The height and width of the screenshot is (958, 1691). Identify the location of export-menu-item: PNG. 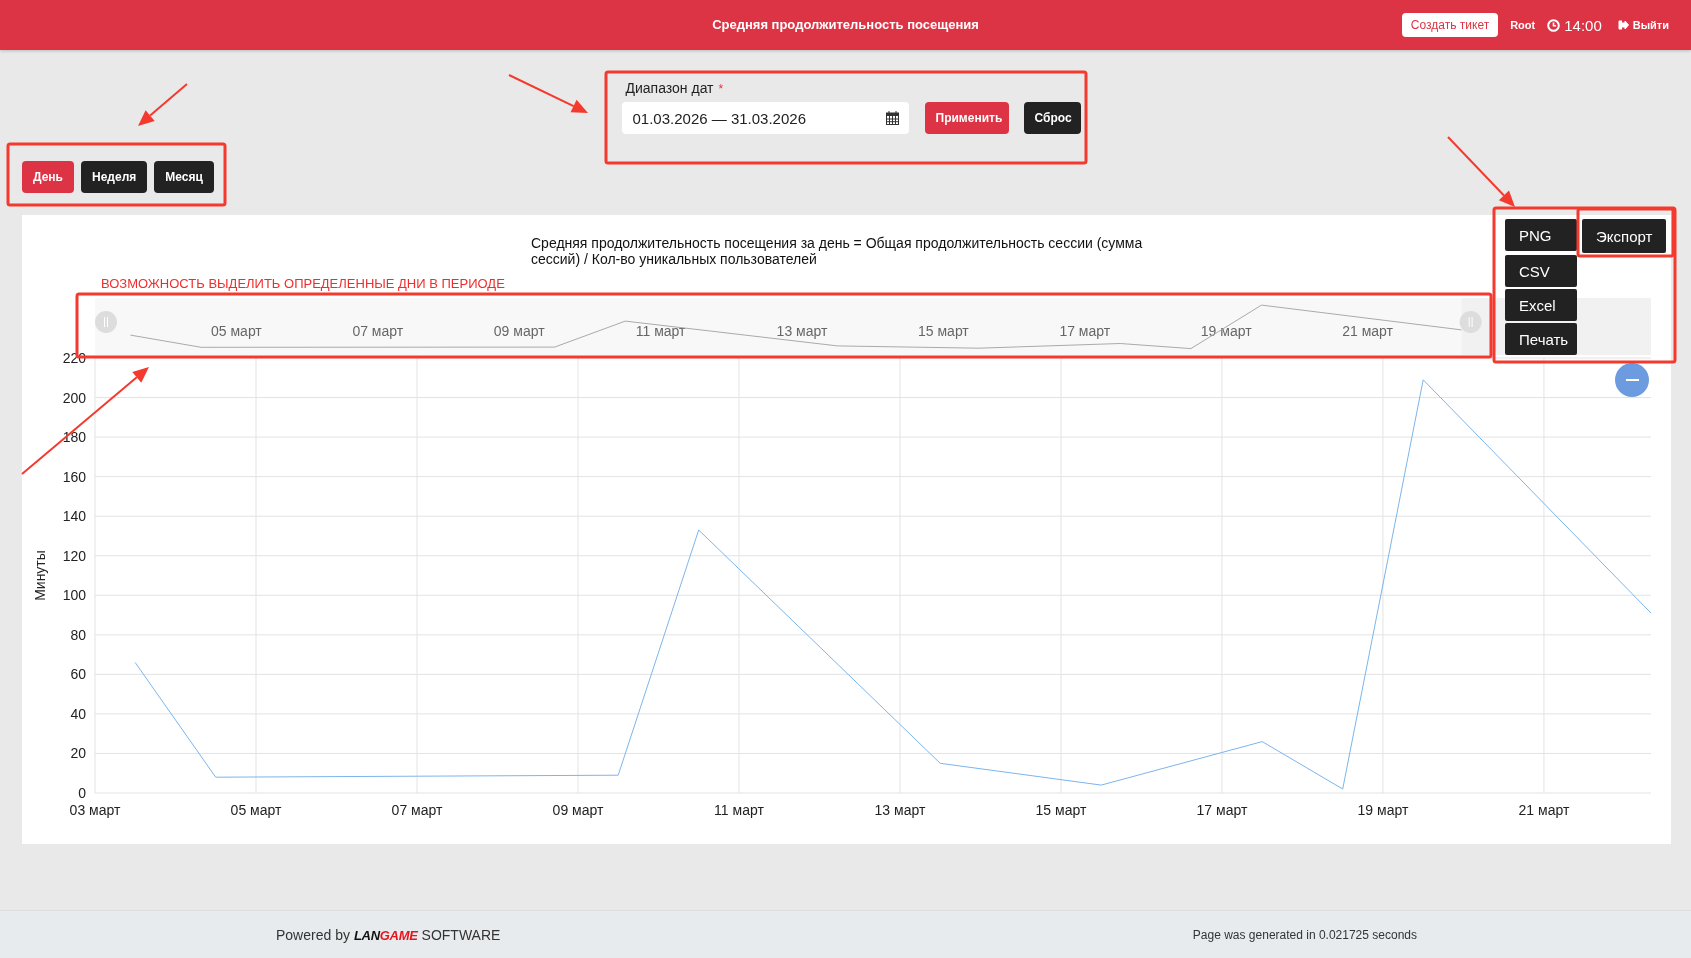
(1541, 235).